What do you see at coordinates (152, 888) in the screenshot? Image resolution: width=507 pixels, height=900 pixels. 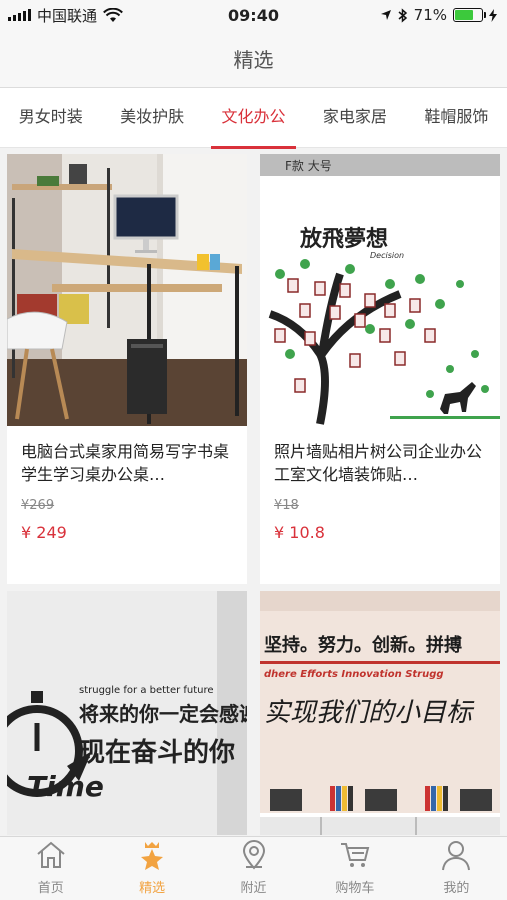 I see `tabbar-featured-label: 精选` at bounding box center [152, 888].